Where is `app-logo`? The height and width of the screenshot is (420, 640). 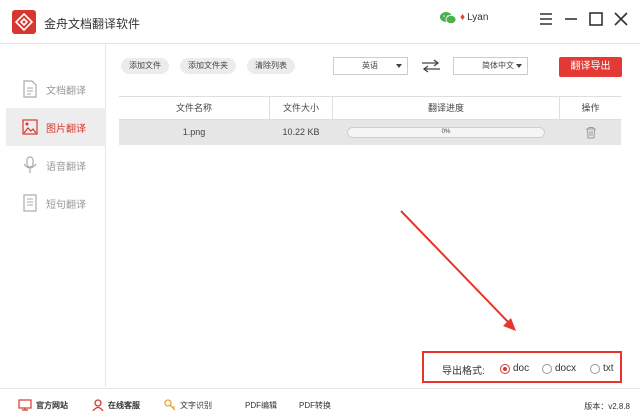
app-logo is located at coordinates (24, 22).